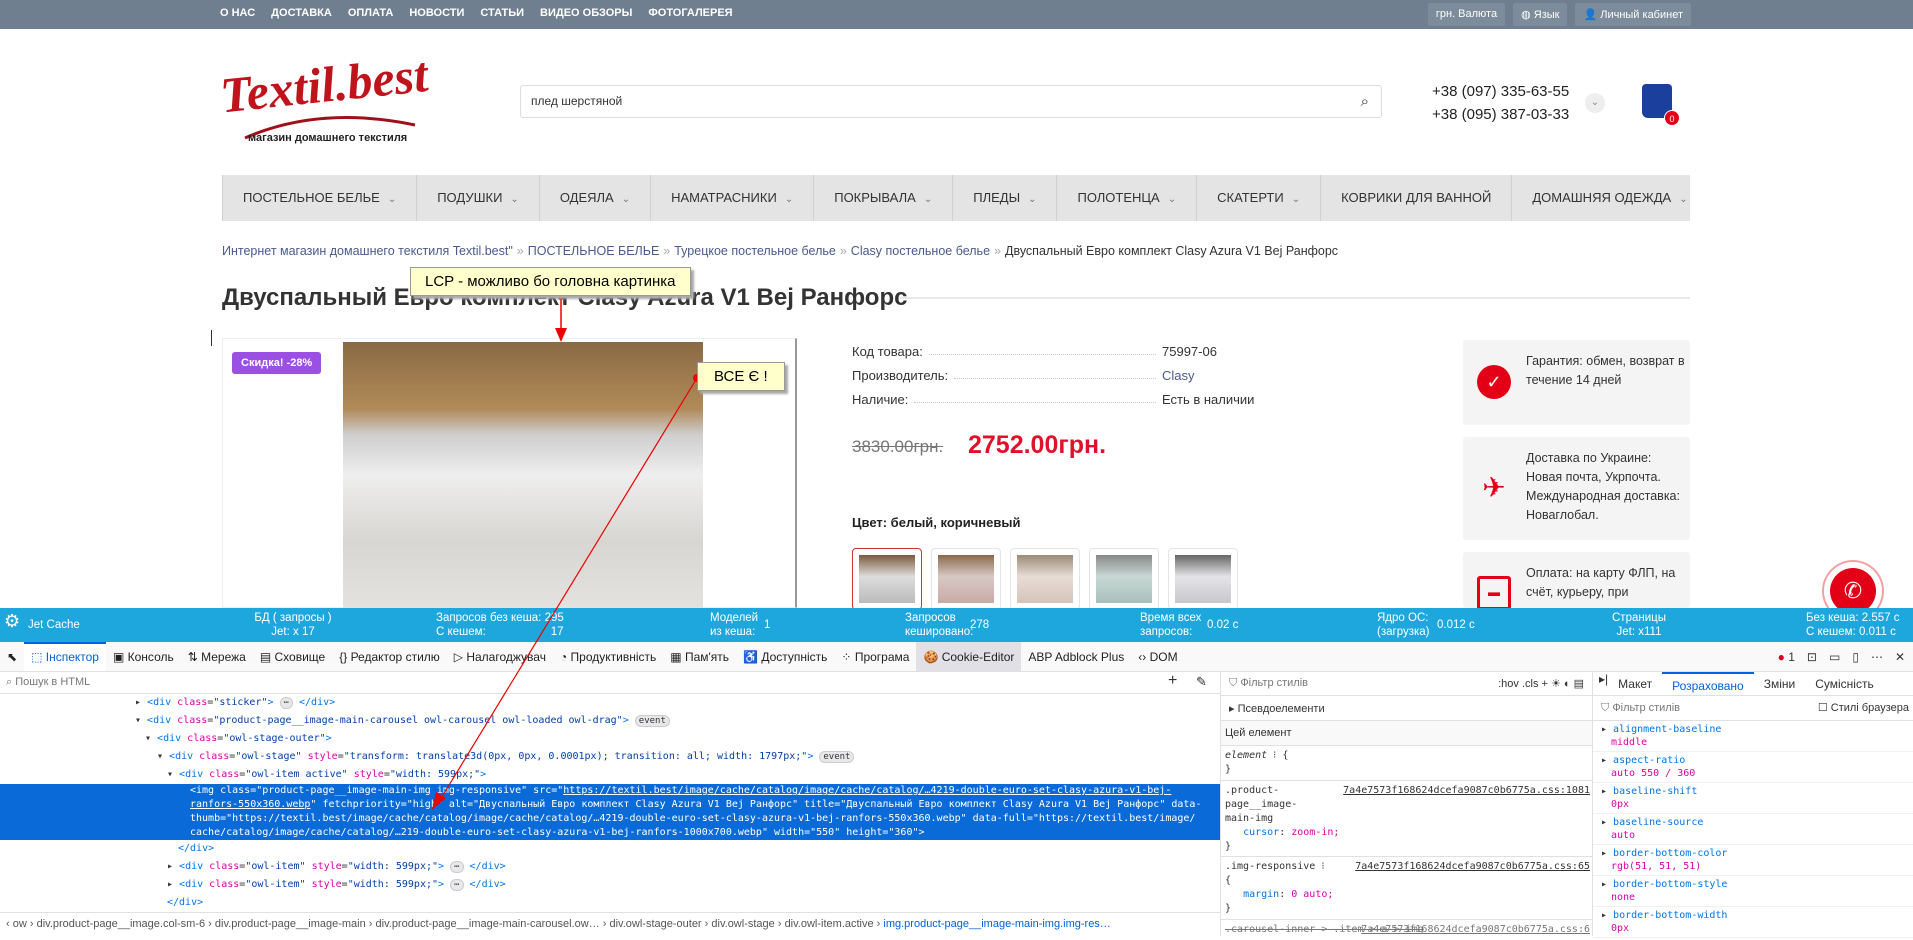 This screenshot has width=1913, height=940. Describe the element at coordinates (1753, 798) in the screenshot. I see `computed-property: ▸ baseline-shift 0px` at that location.